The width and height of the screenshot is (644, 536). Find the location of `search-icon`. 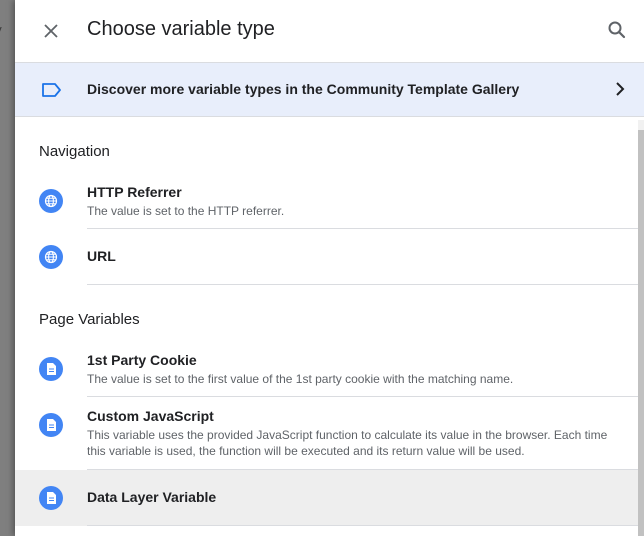

search-icon is located at coordinates (617, 30).